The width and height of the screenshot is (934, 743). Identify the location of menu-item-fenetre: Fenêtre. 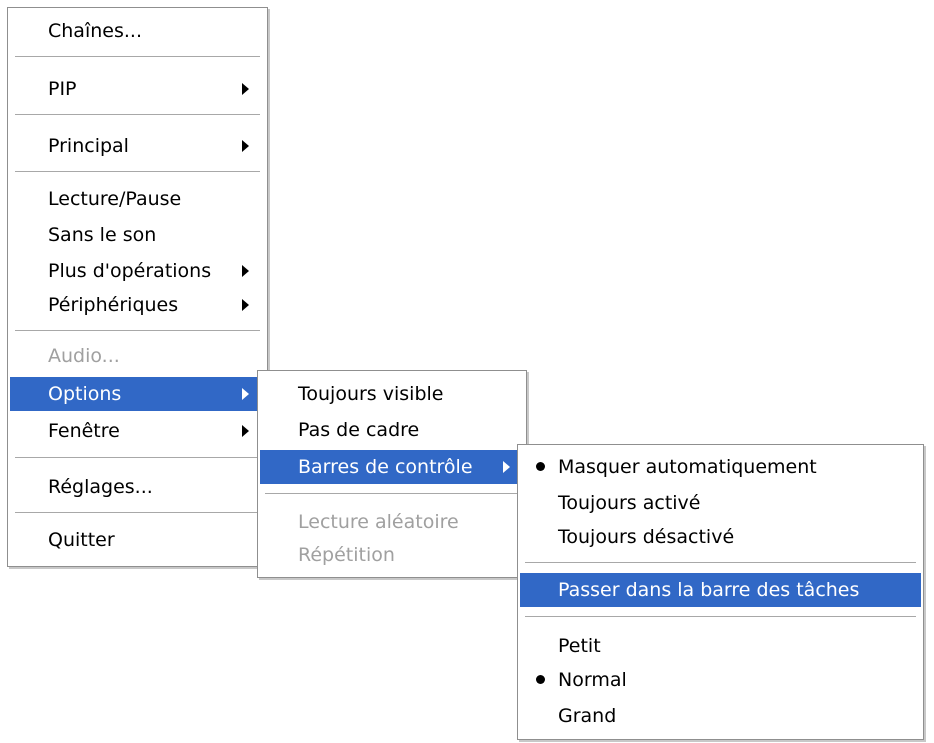
(137, 431).